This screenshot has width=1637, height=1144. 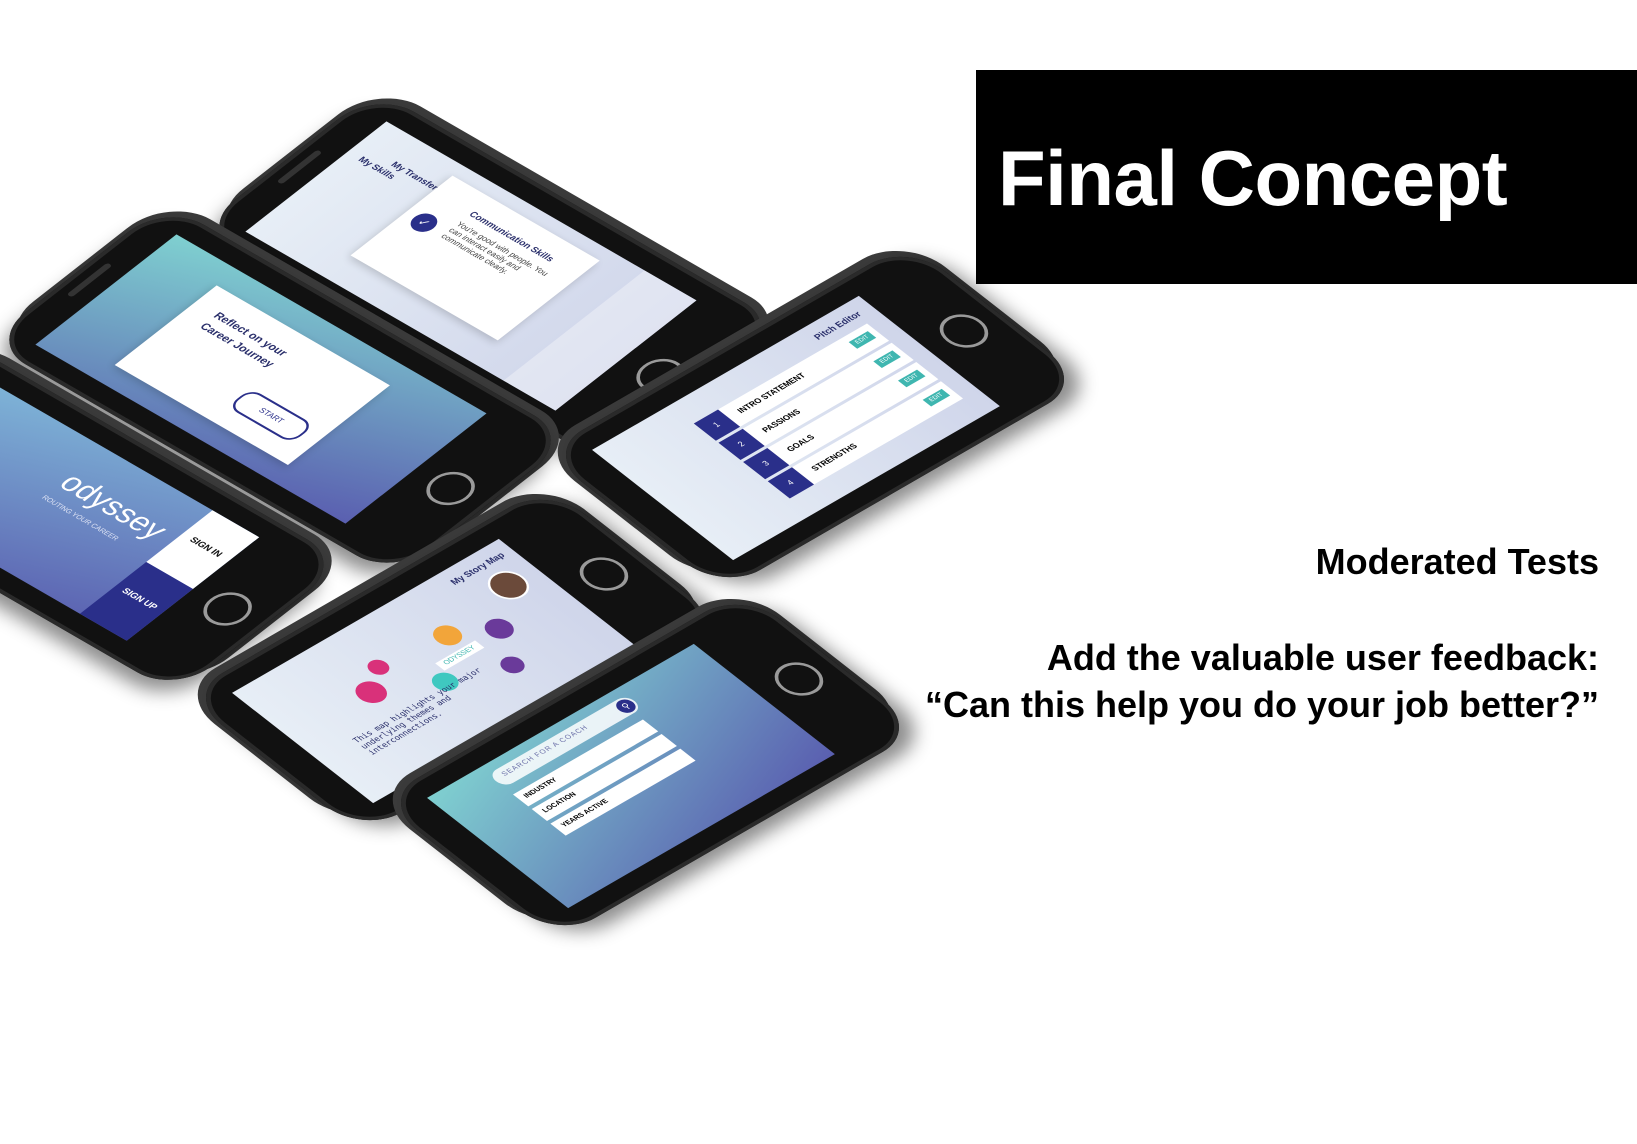 I want to click on feedback-line-1: Add the valuable user feedback:, so click(x=1322, y=657).